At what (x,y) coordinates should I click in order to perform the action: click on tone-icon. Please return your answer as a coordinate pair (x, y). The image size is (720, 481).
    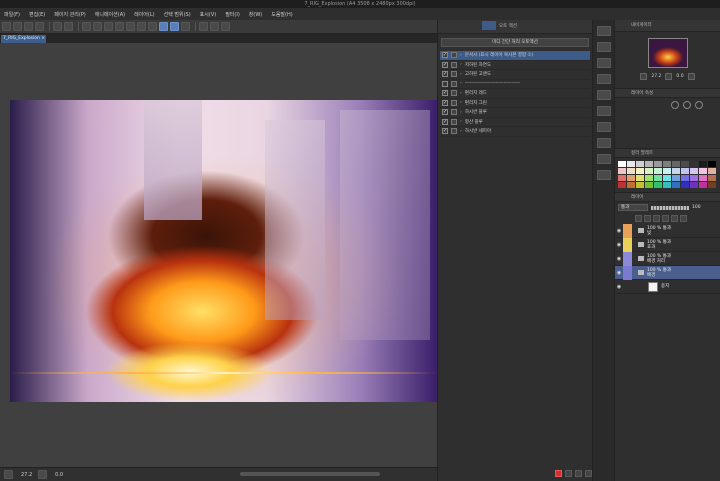
    Looking at the image, I should click on (699, 105).